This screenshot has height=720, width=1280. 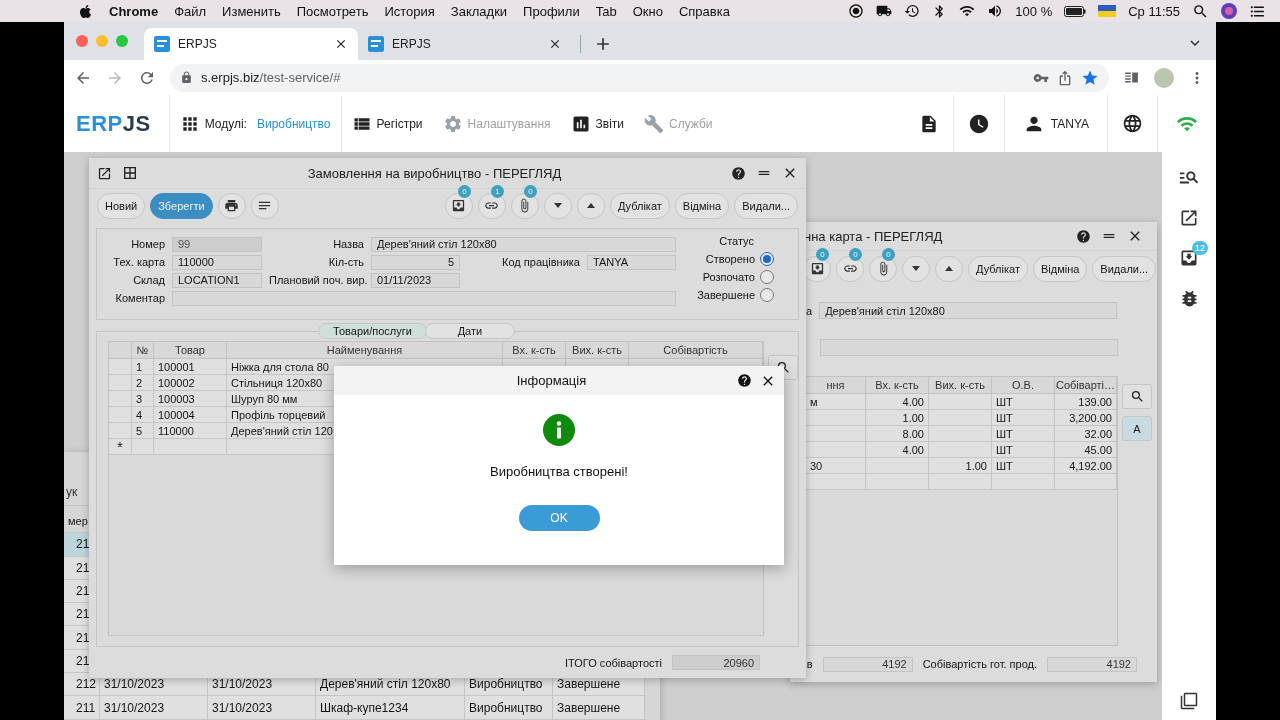 What do you see at coordinates (217, 244) in the screenshot?
I see `input-field: 99` at bounding box center [217, 244].